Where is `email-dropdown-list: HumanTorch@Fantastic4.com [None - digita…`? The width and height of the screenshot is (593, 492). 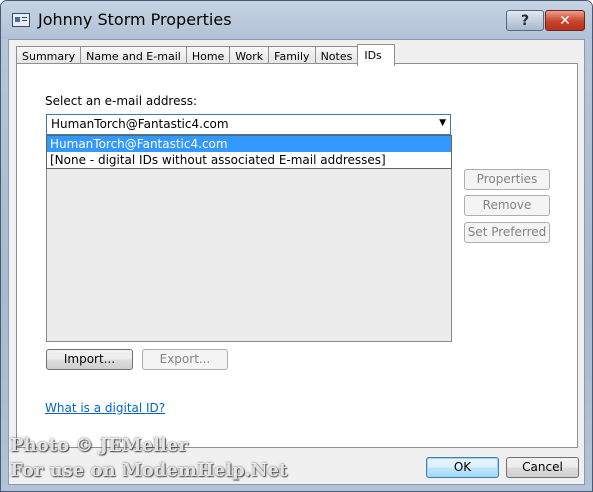 email-dropdown-list: HumanTorch@Fantastic4.com [None - digita… is located at coordinates (249, 152).